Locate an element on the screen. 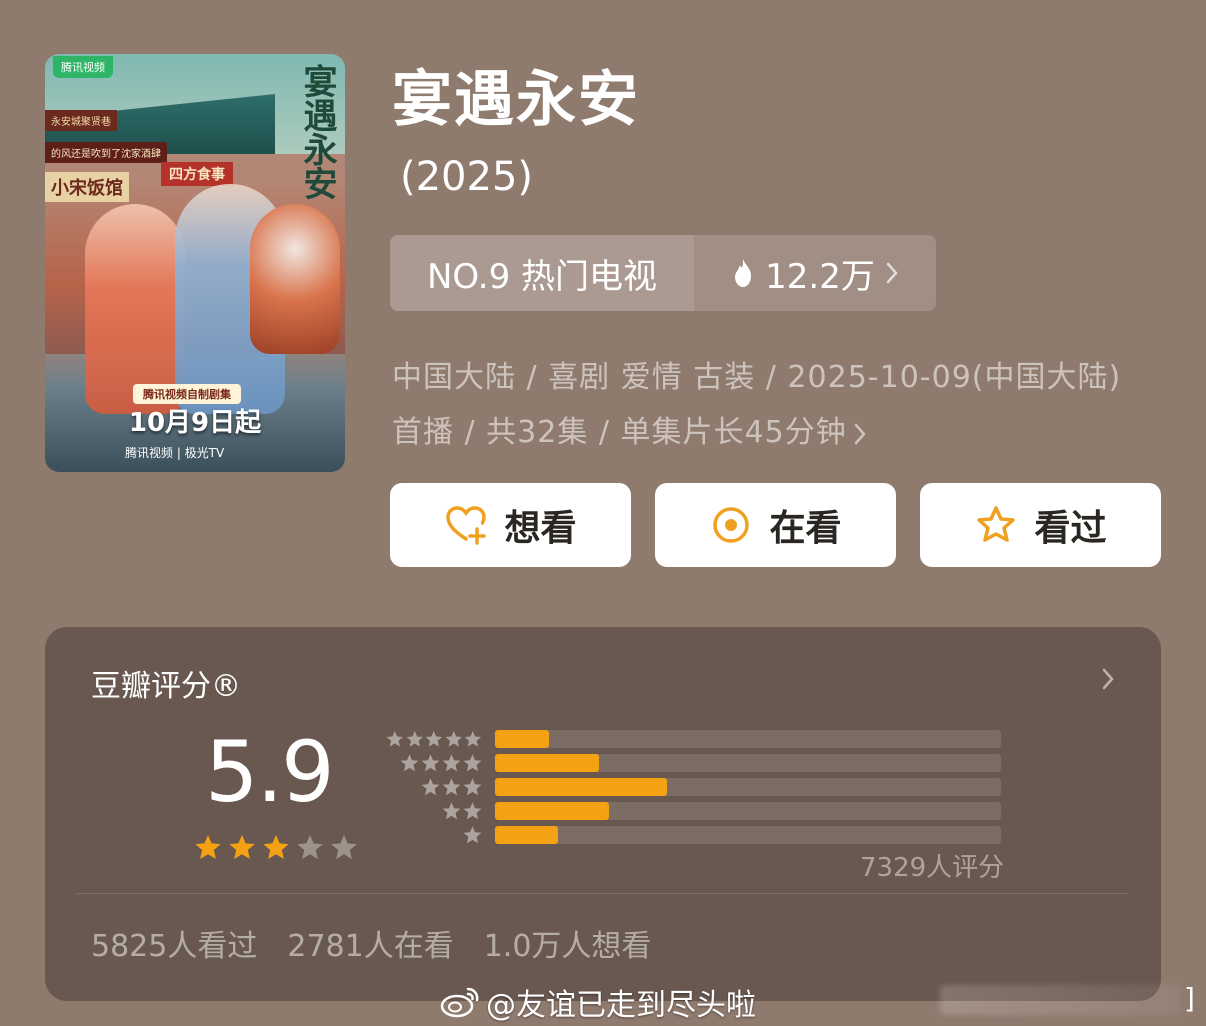 The width and height of the screenshot is (1206, 1026). star-outline-icon is located at coordinates (996, 524).